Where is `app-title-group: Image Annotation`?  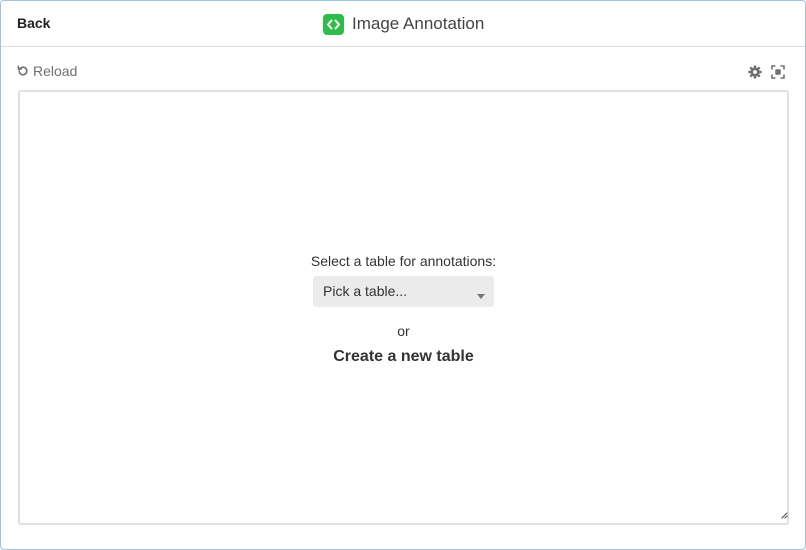 app-title-group: Image Annotation is located at coordinates (403, 24).